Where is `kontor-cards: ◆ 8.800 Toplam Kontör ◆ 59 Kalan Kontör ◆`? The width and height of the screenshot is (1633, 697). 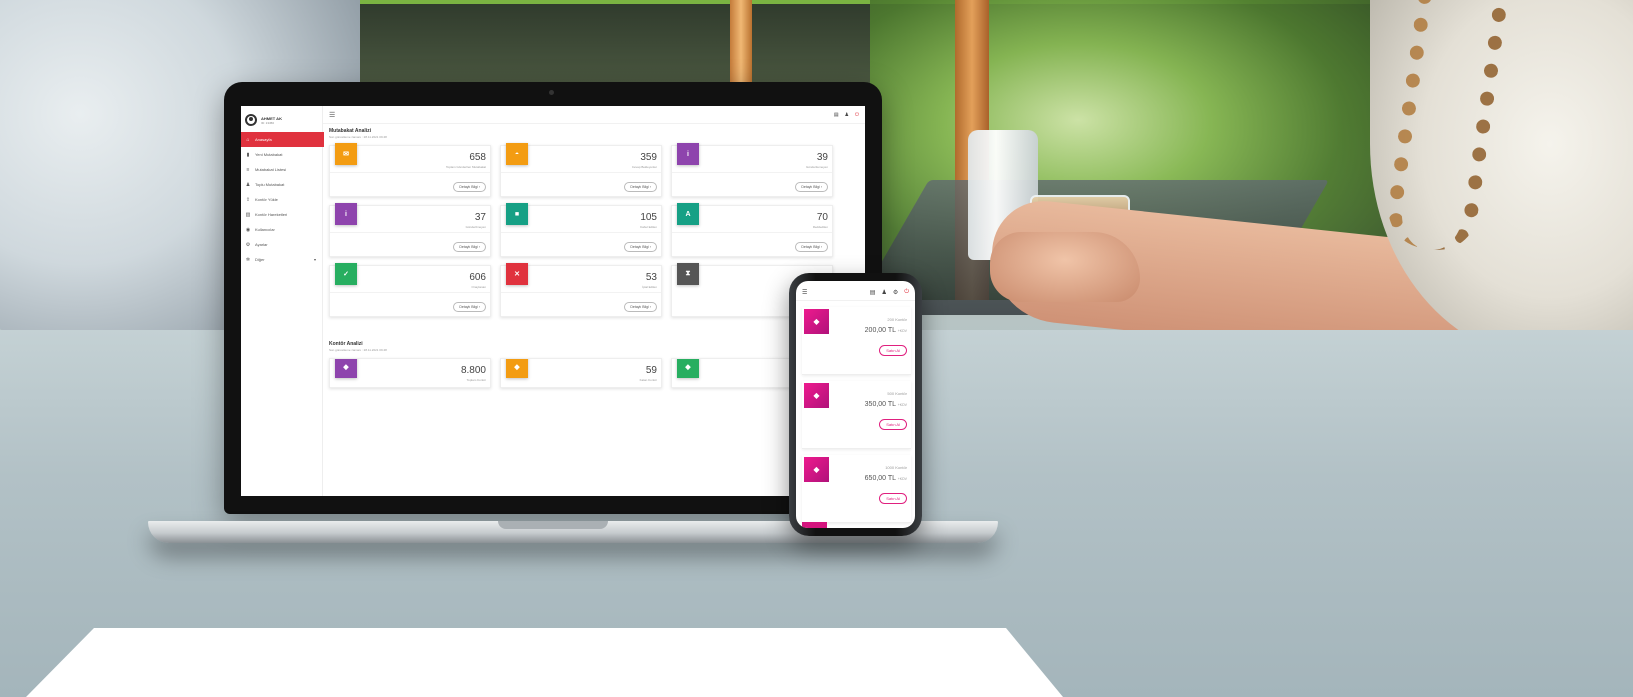
kontor-cards: ◆ 8.800 Toplam Kontör ◆ 59 Kalan Kontör ◆ is located at coordinates (593, 373).